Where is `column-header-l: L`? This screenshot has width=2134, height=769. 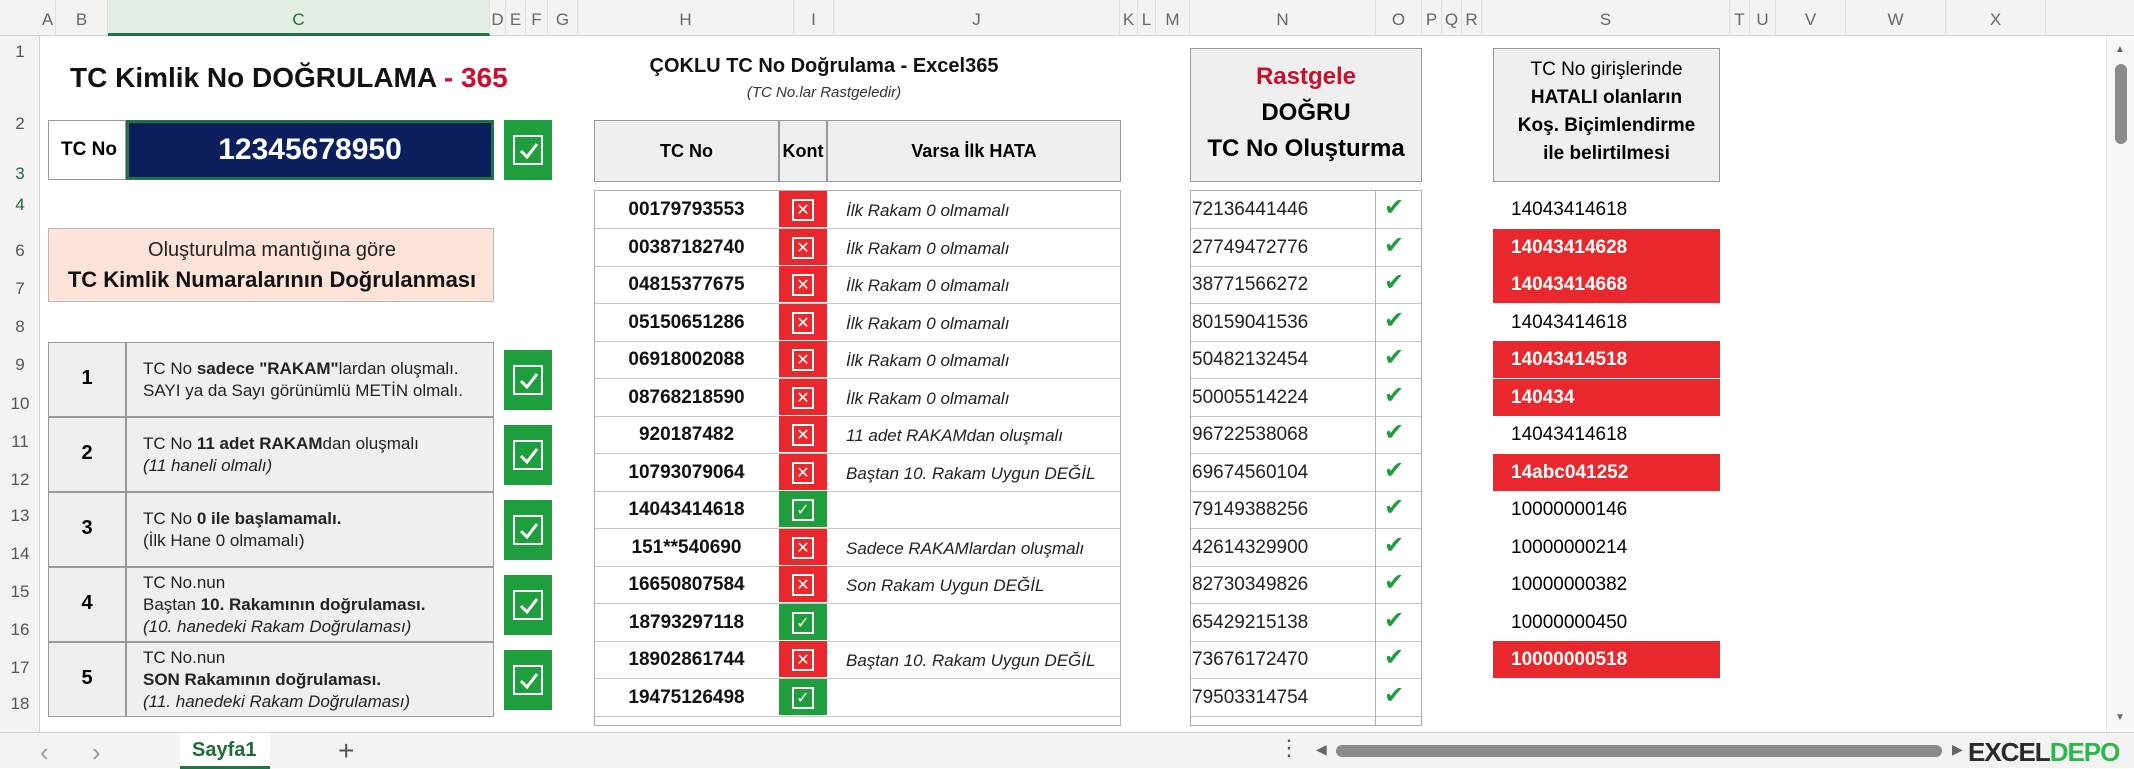
column-header-l: L is located at coordinates (1147, 18).